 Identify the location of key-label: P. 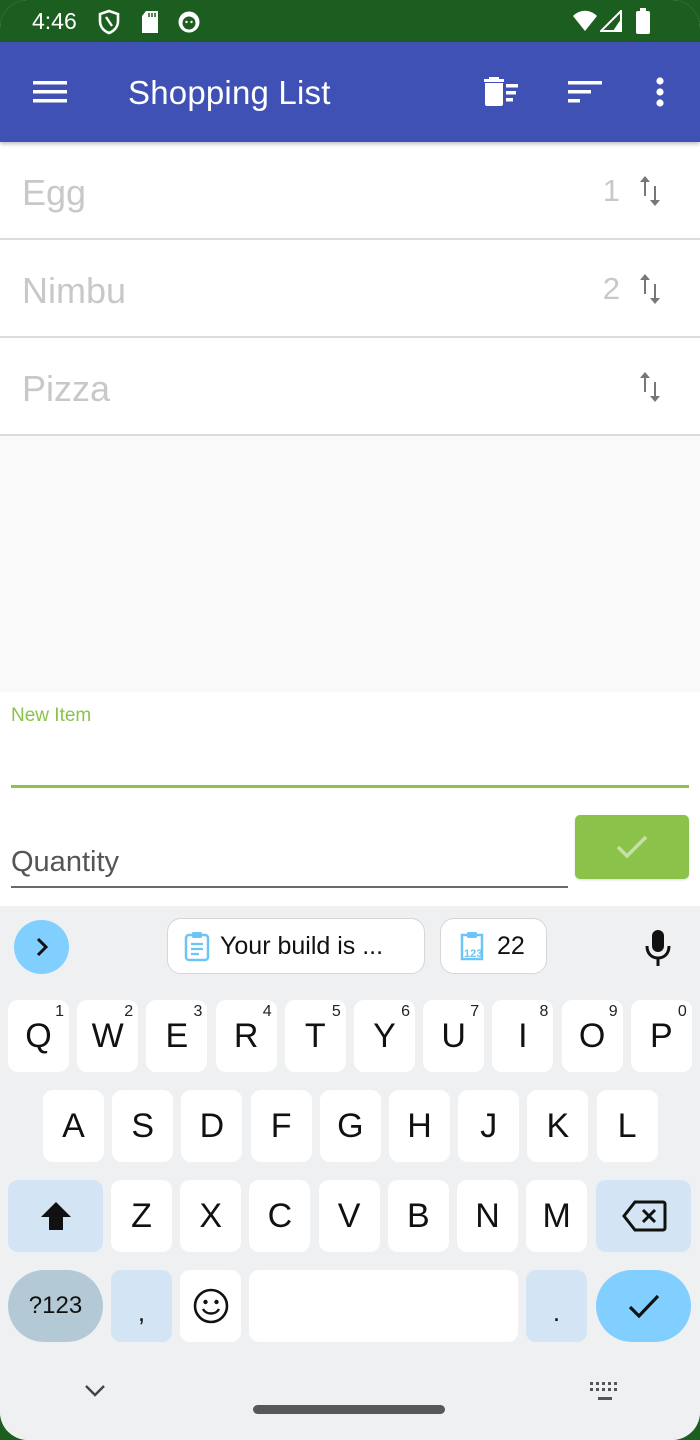
(661, 1035).